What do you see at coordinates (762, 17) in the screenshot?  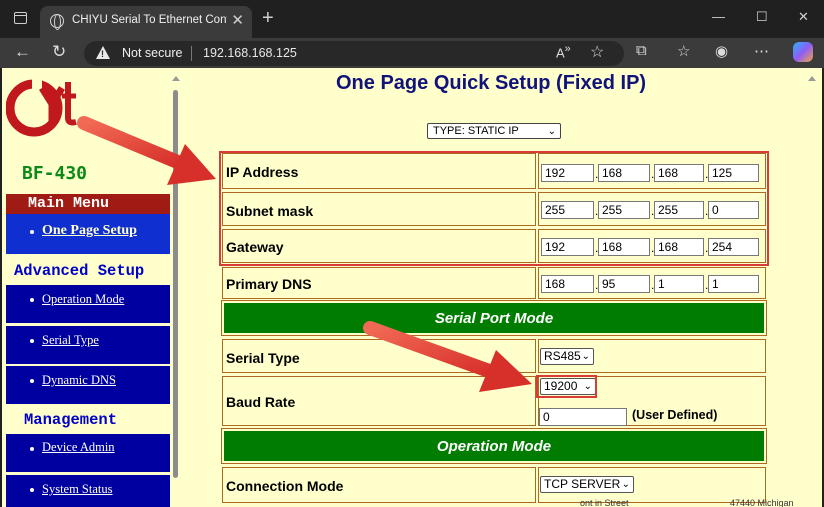 I see `maximize-icon: ☐` at bounding box center [762, 17].